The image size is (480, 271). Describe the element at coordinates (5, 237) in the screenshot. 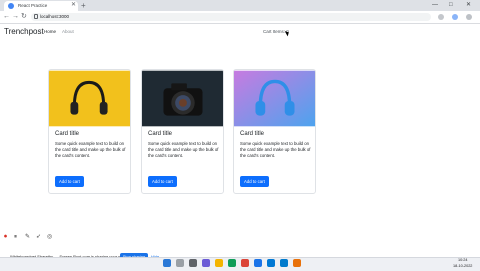

I see `record-icon: ⏺` at that location.